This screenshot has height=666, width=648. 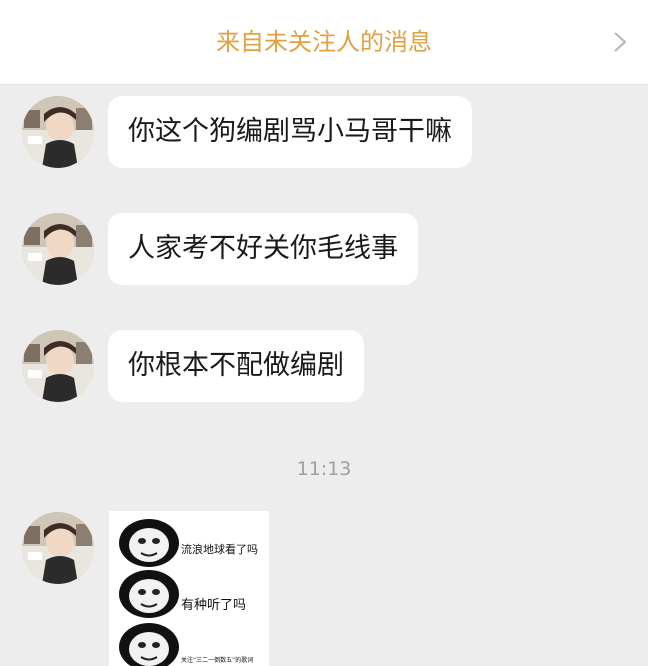 I want to click on message-bubble: 你这个狗编剧骂小马哥干嘛, so click(x=290, y=132).